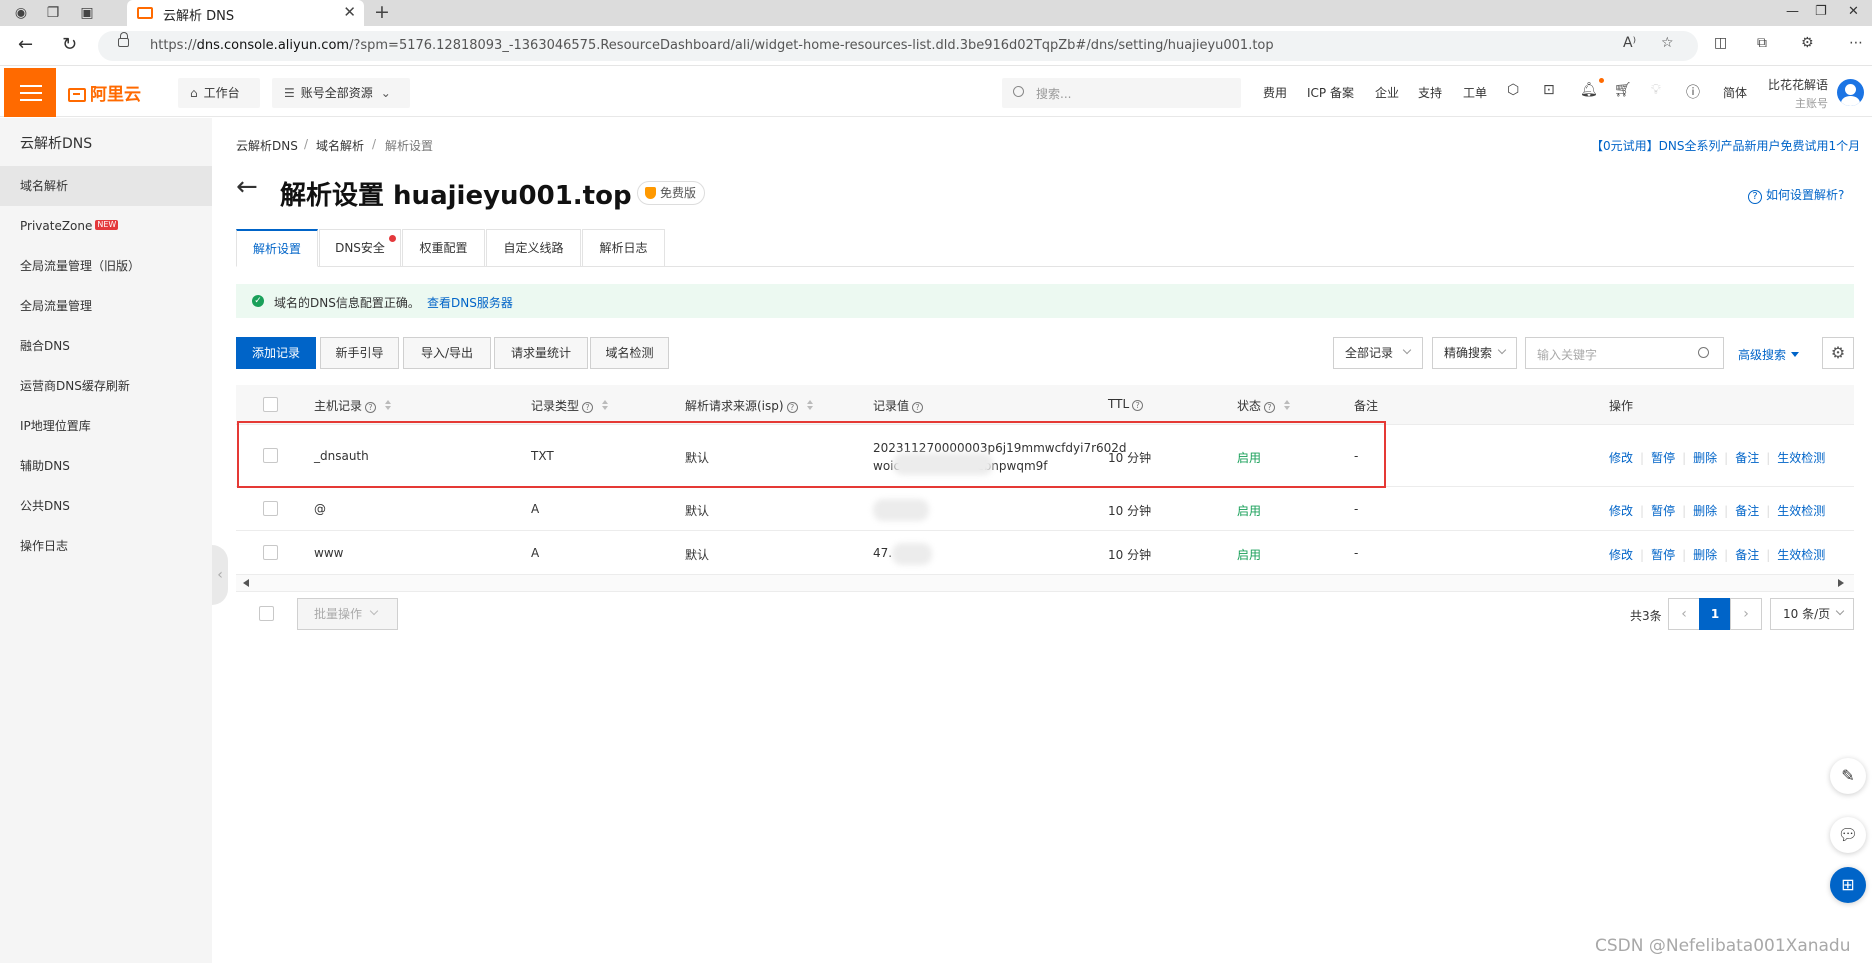  I want to click on tab-weight-config: 权重配置, so click(443, 248).